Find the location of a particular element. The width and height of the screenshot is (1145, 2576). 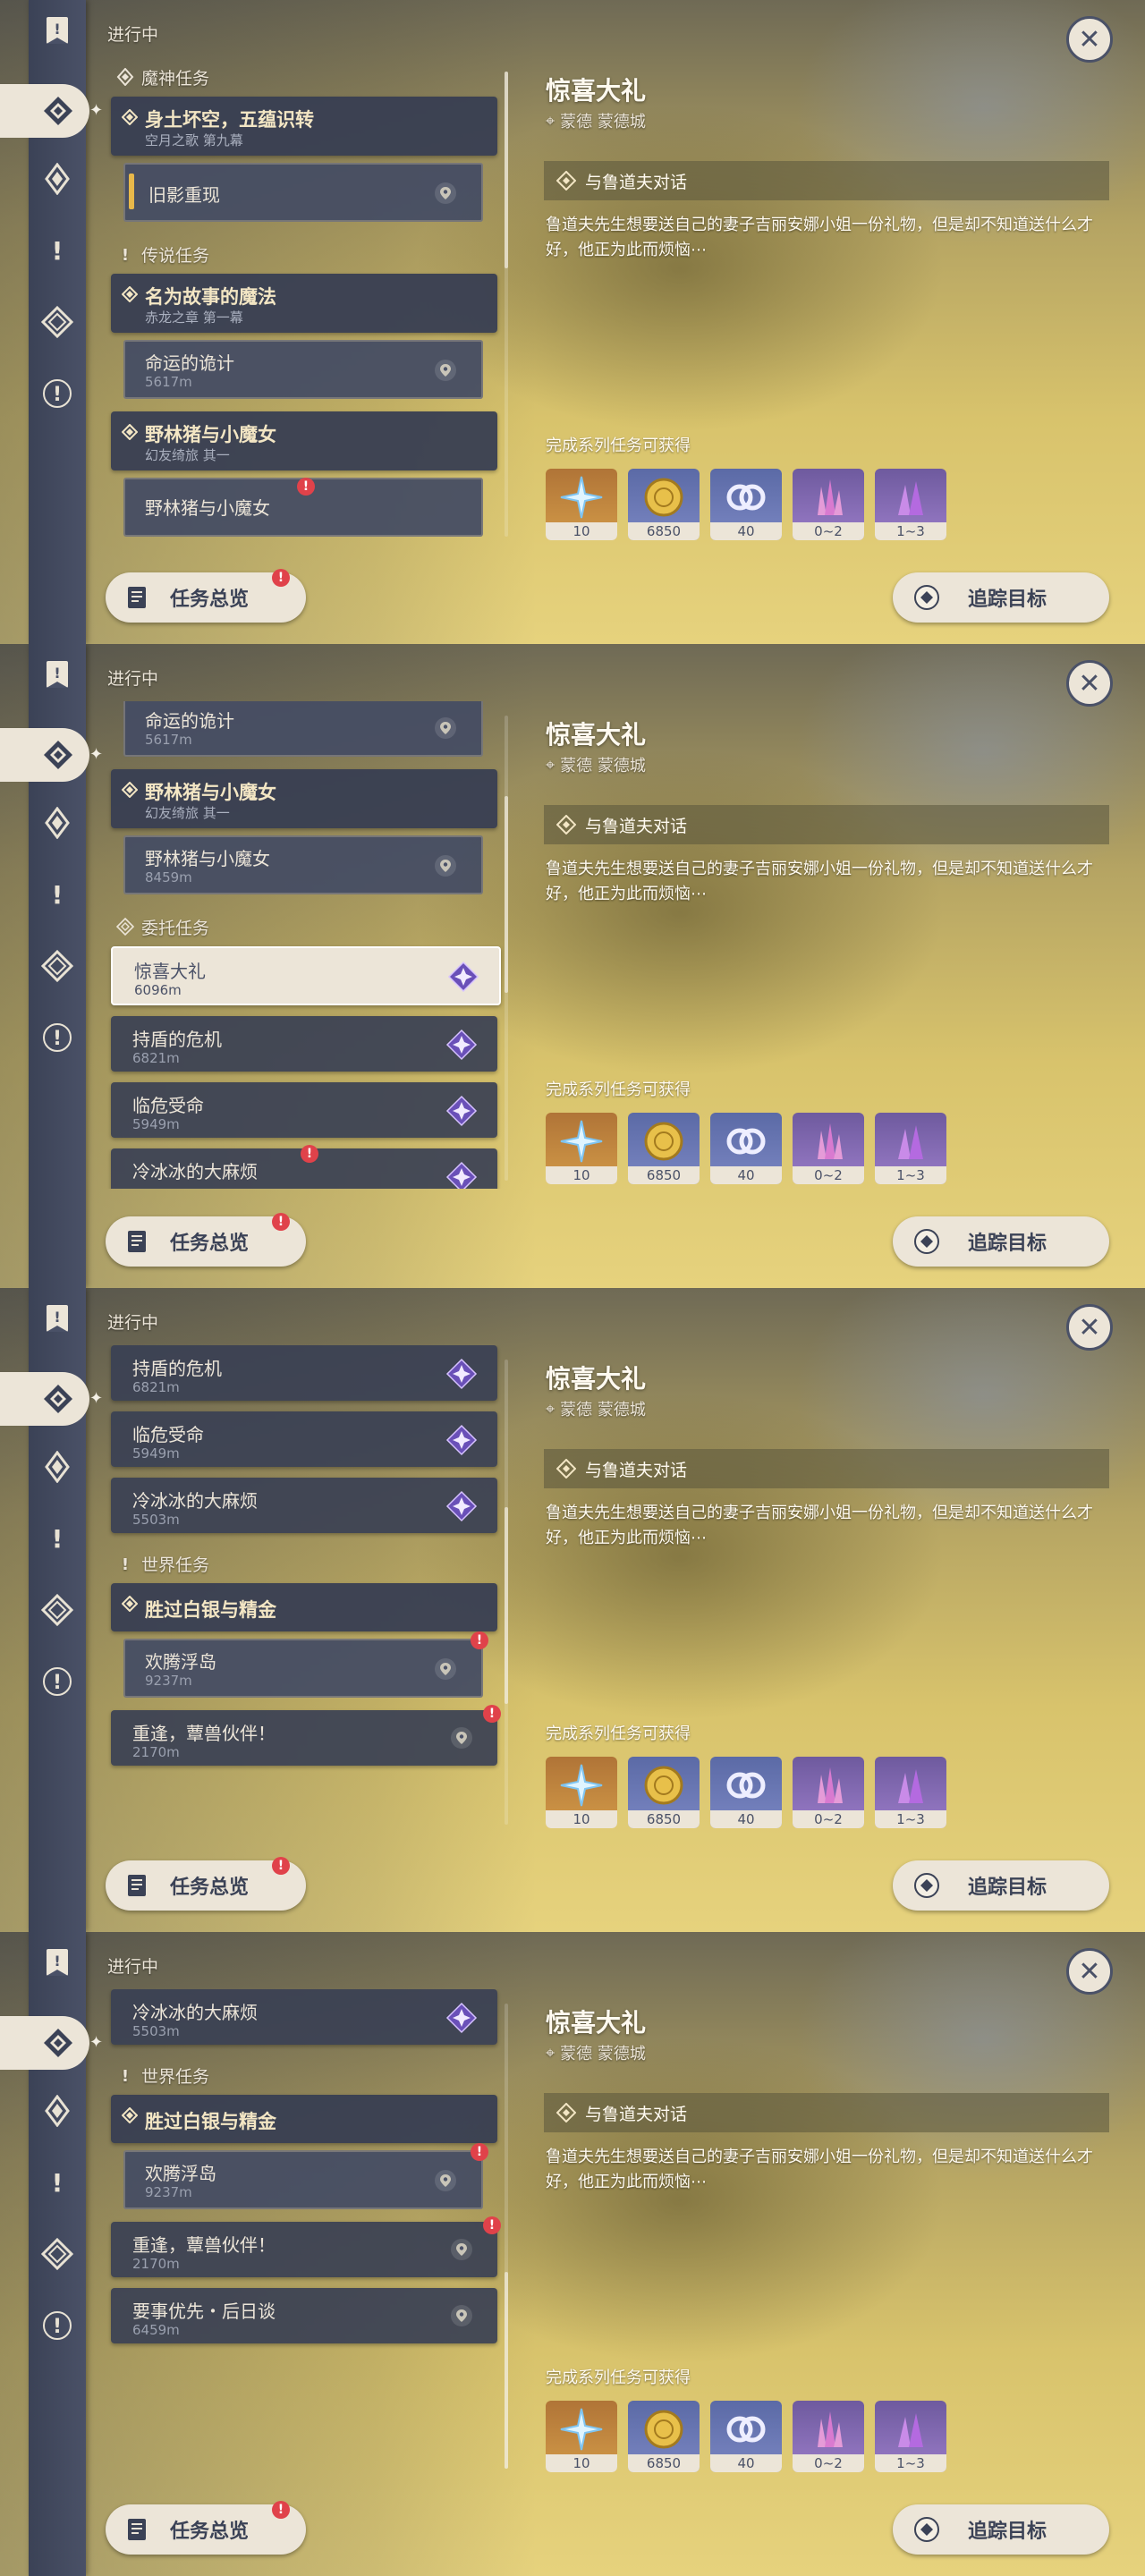

quest-step-item: 野林猪与小魔女! is located at coordinates (303, 507).